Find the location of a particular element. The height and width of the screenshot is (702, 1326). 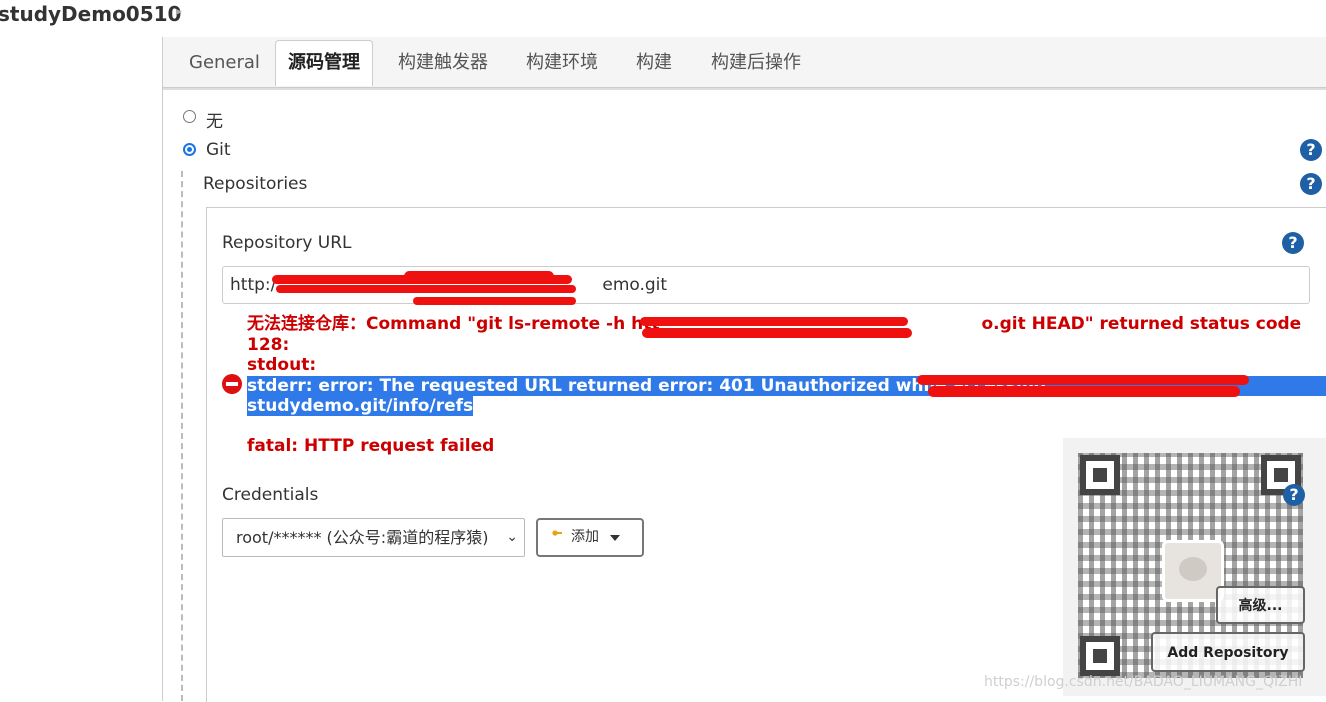

repository-url-prefix: http:/ is located at coordinates (253, 285).